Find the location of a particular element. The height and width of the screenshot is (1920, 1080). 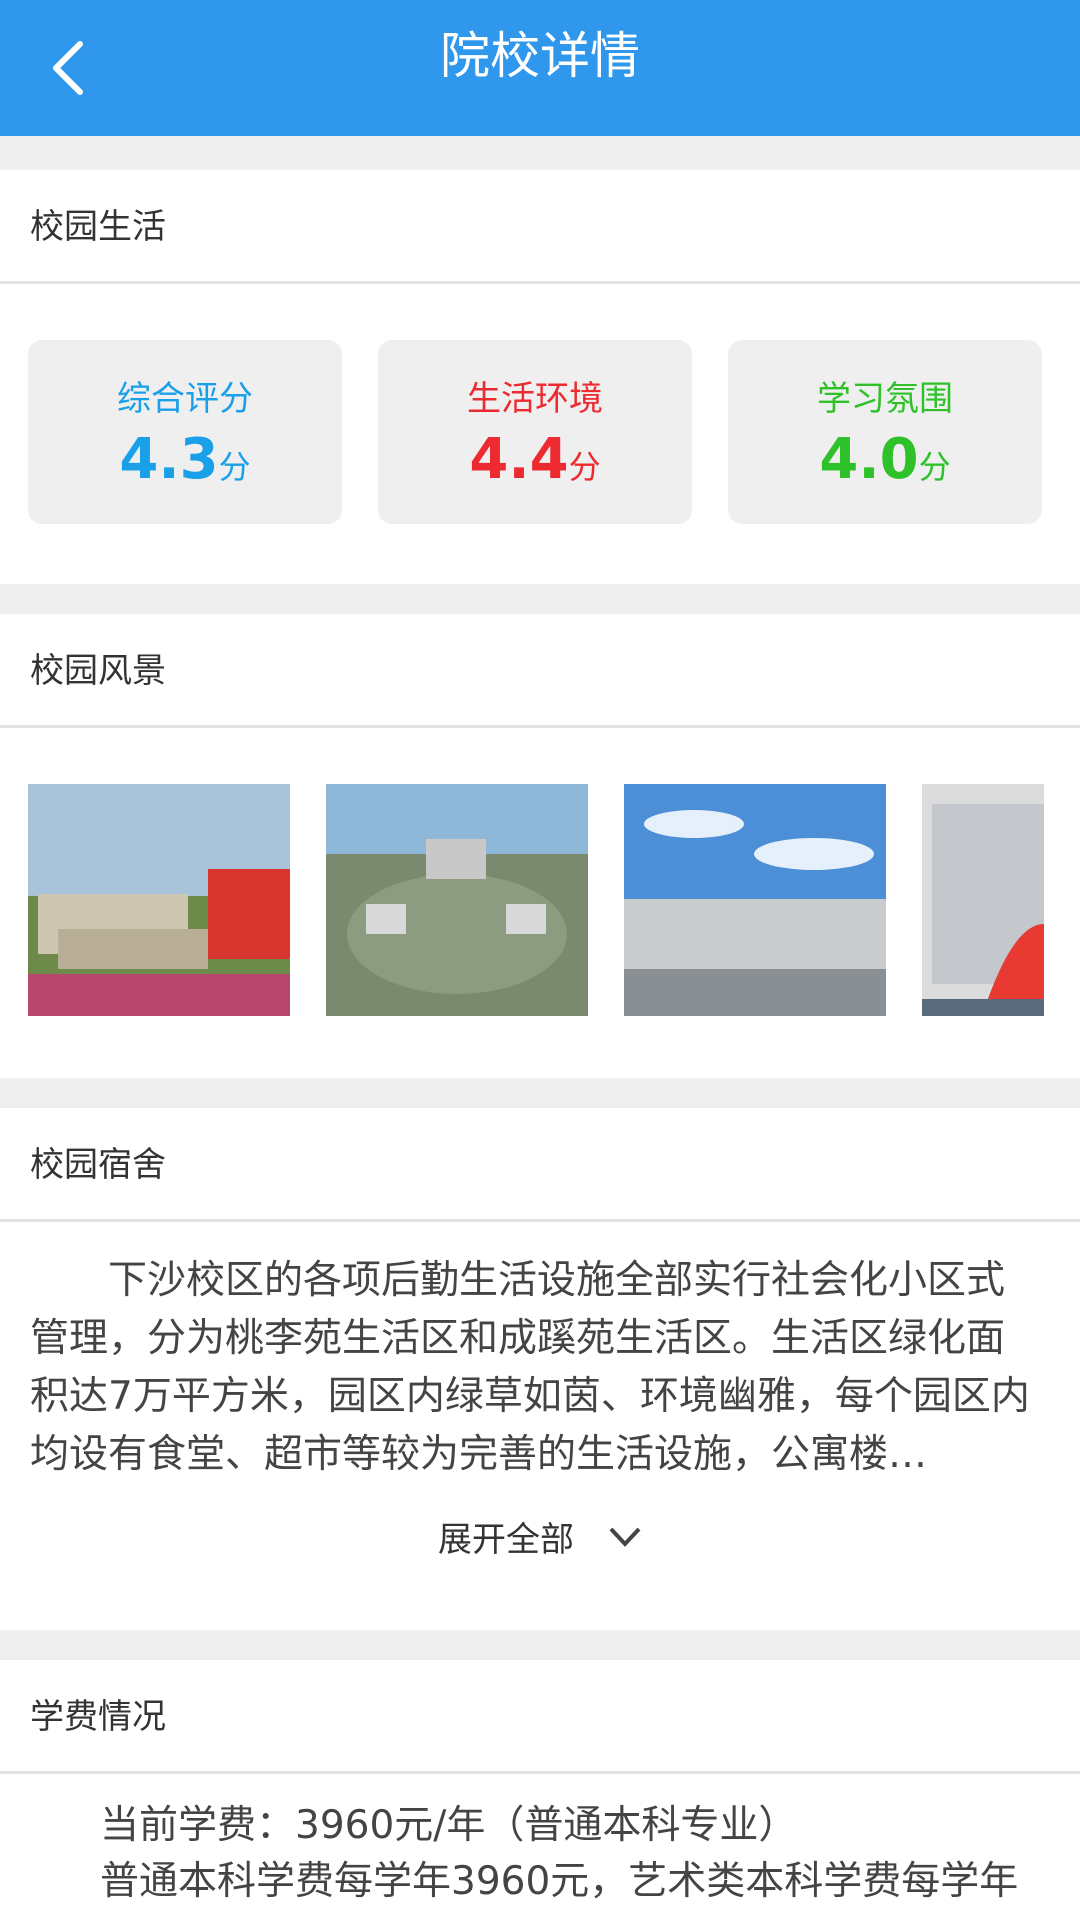

score-value: 4.3分 is located at coordinates (185, 459).